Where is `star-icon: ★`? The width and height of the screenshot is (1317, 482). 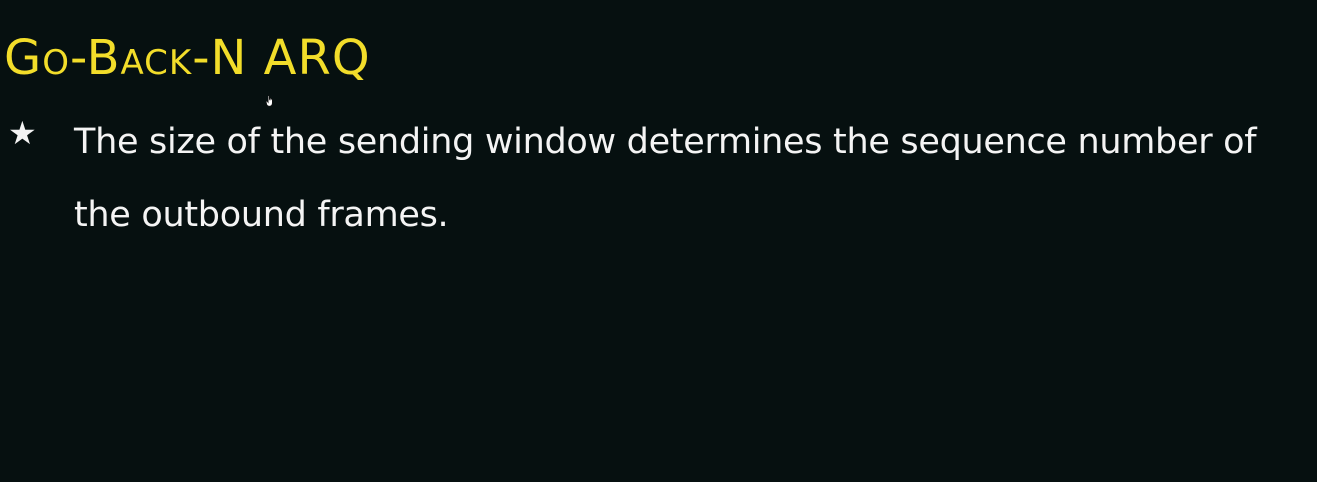
star-icon: ★ is located at coordinates (22, 133).